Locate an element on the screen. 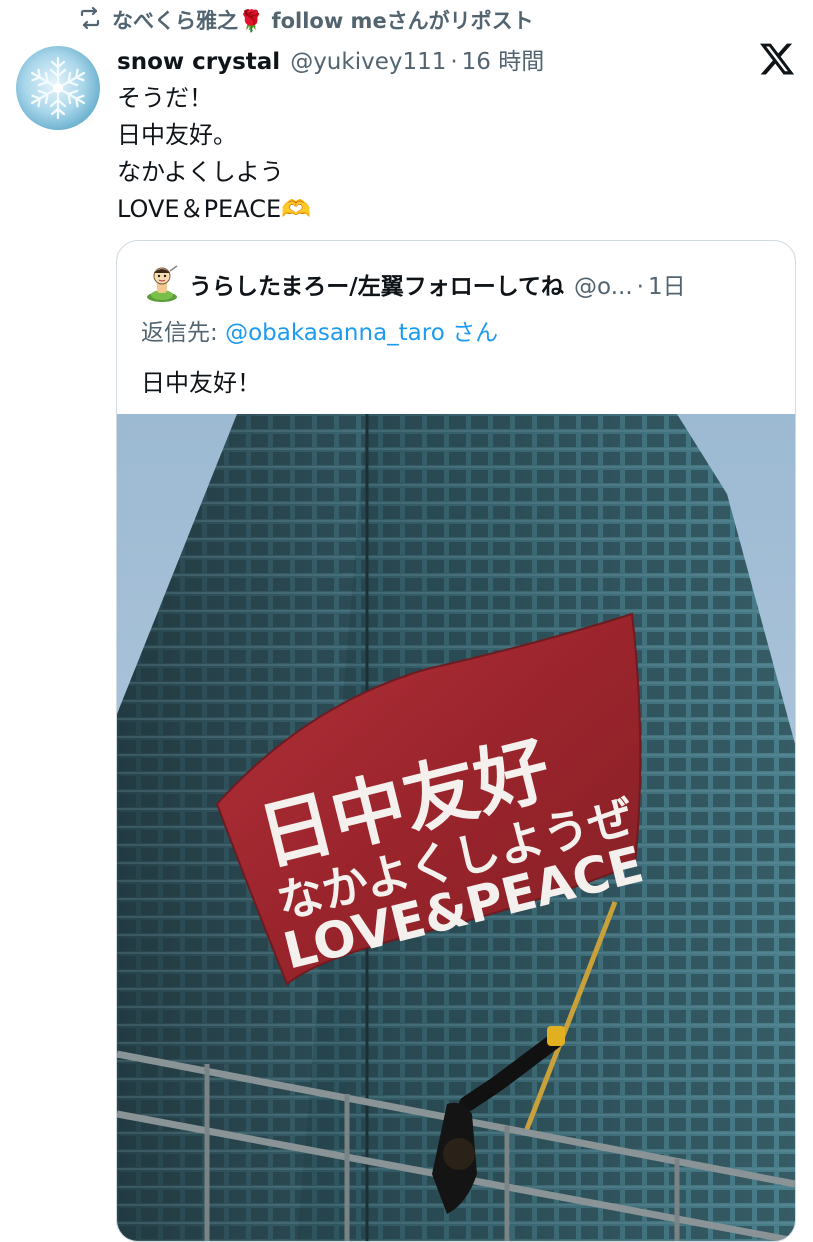  repost-indicator: なべくら雅之🌹 follow meさんがリポスト is located at coordinates (306, 20).